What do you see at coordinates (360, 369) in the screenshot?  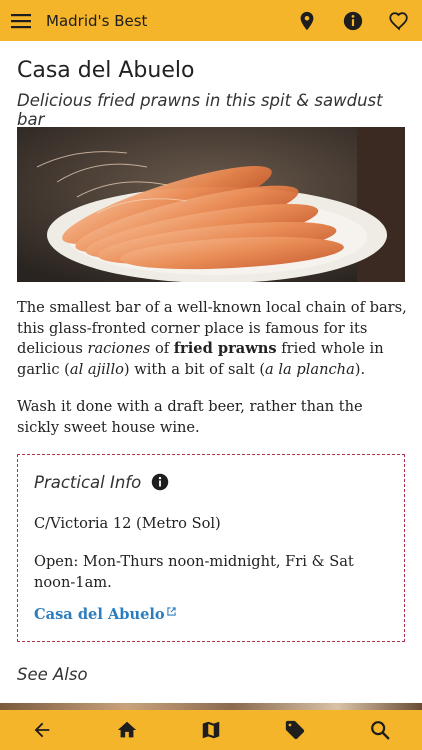 I see `desc-text: ).` at bounding box center [360, 369].